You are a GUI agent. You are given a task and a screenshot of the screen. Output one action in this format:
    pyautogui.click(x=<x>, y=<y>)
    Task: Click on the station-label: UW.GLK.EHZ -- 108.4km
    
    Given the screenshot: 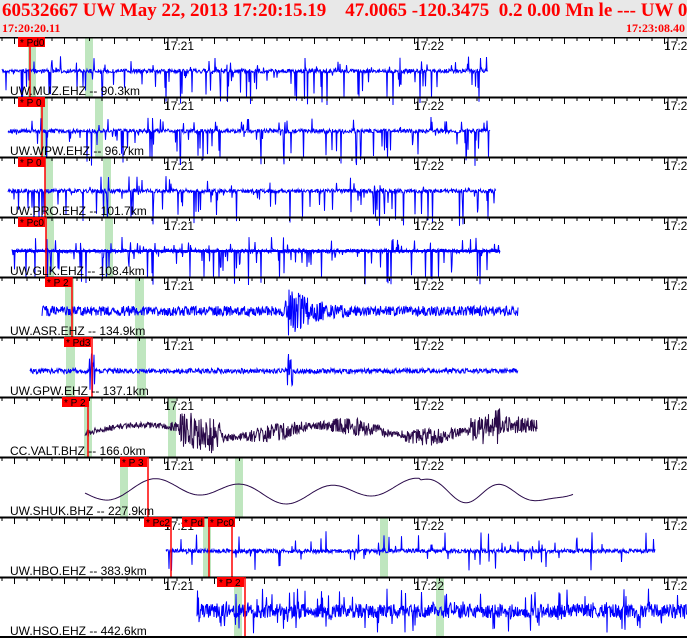 What is the action you would take?
    pyautogui.click(x=77, y=271)
    